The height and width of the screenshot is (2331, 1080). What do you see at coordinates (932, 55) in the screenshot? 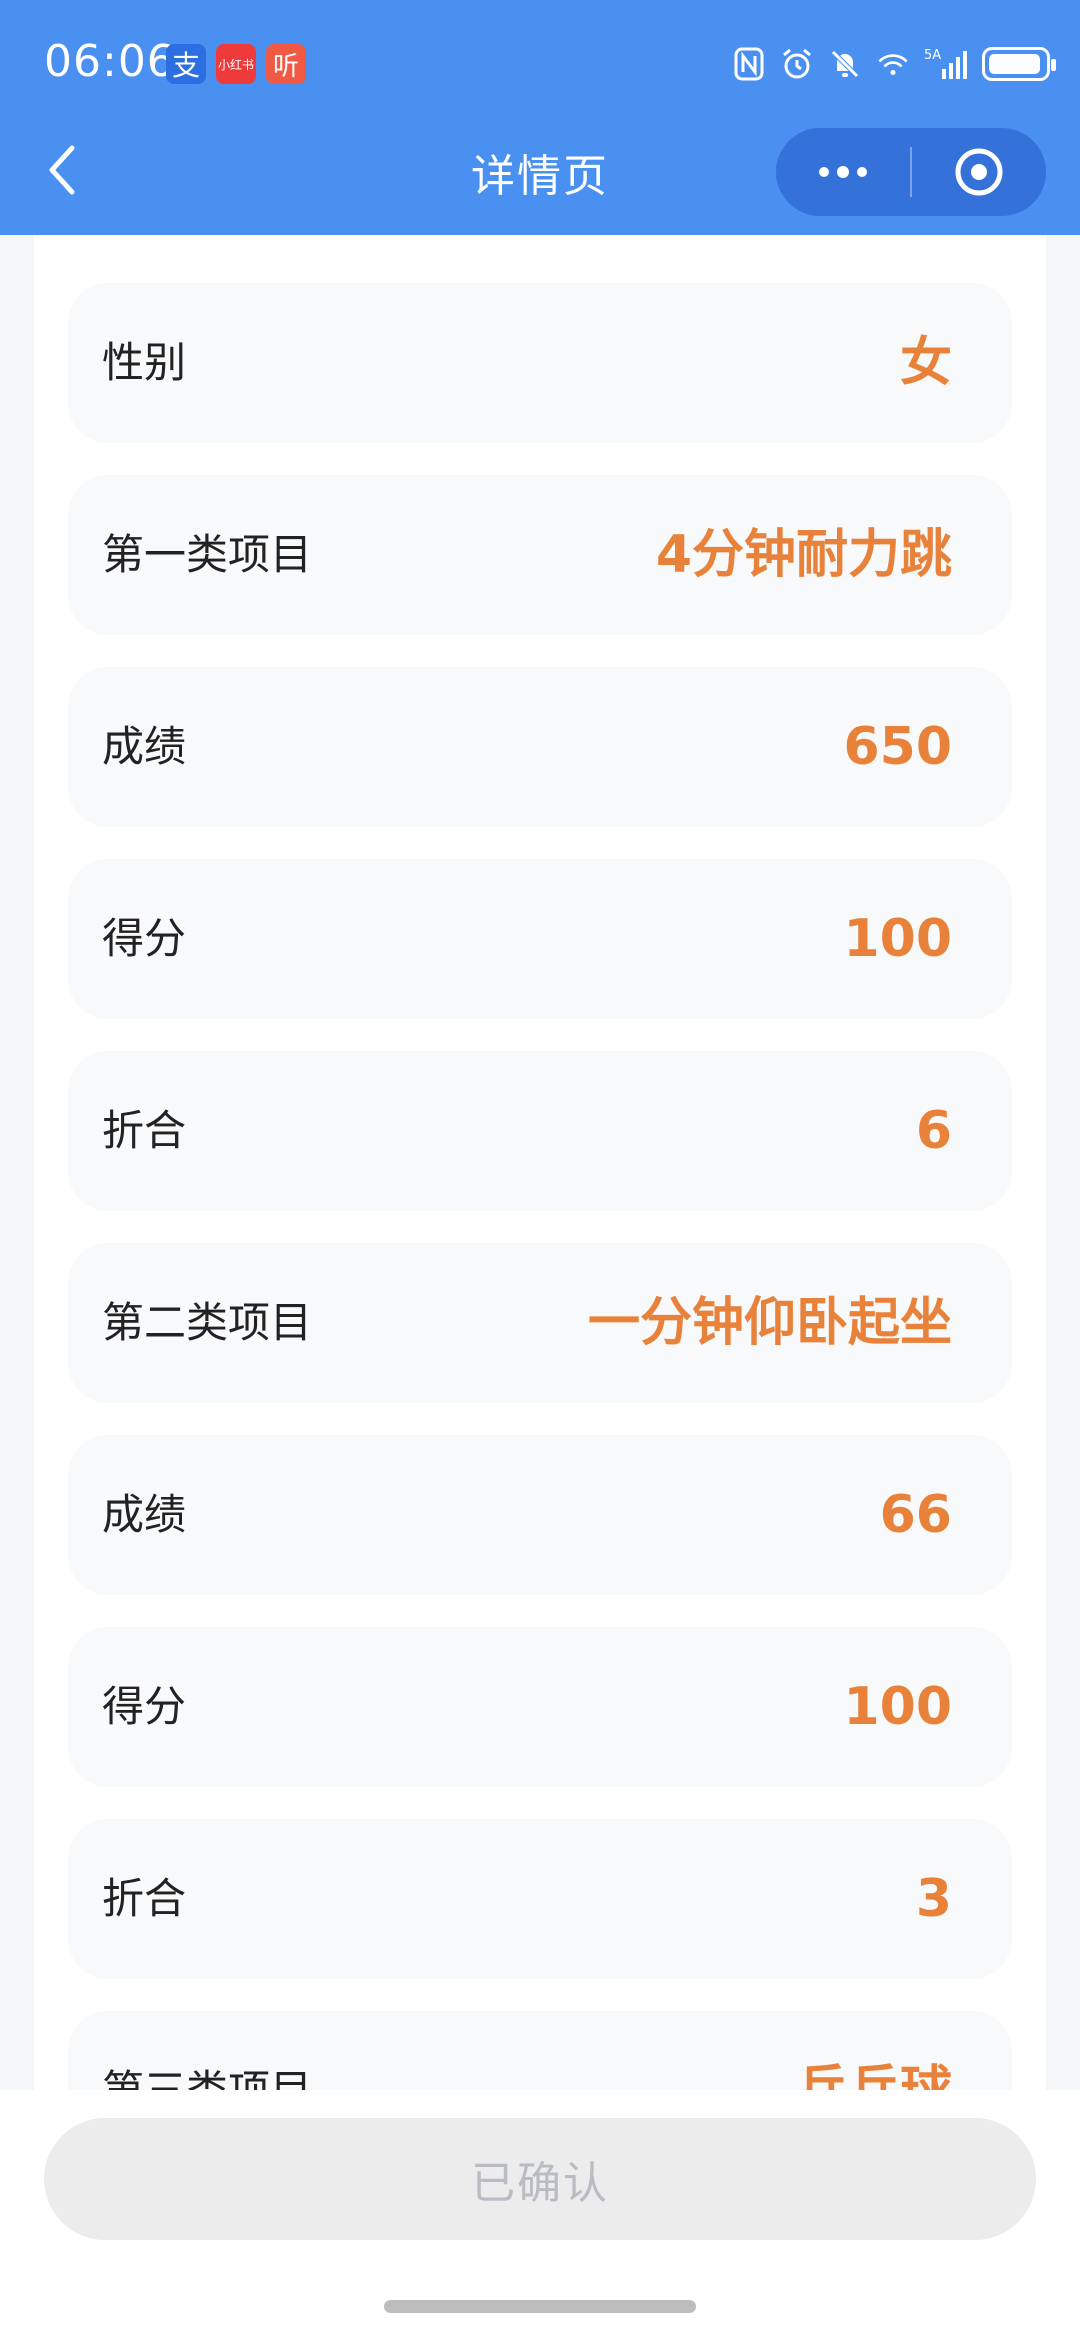
I see `network-label: 5A` at bounding box center [932, 55].